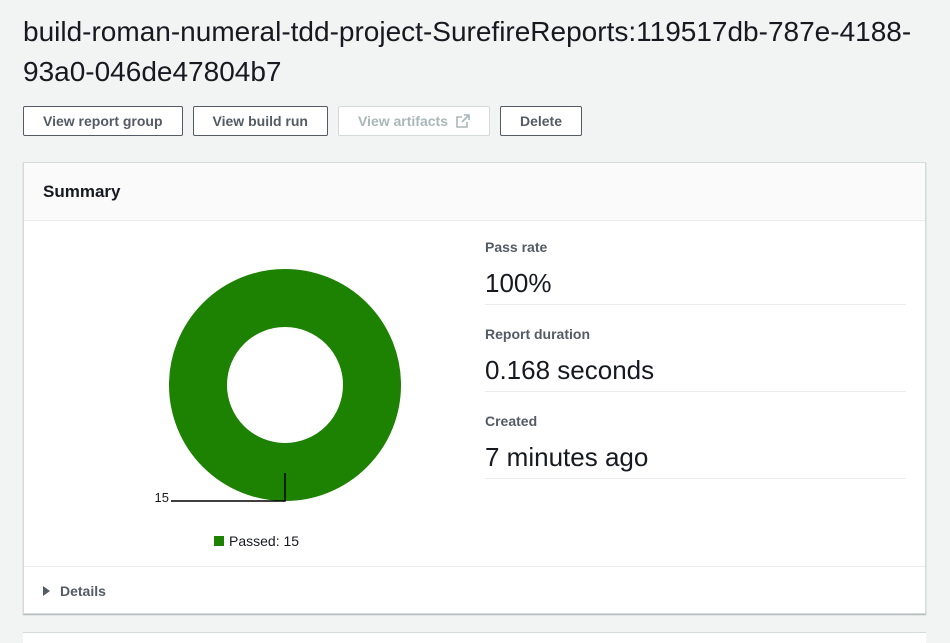 This screenshot has height=643, width=950. I want to click on metric-report-duration: Report duration 0.168 seconds, so click(695, 358).